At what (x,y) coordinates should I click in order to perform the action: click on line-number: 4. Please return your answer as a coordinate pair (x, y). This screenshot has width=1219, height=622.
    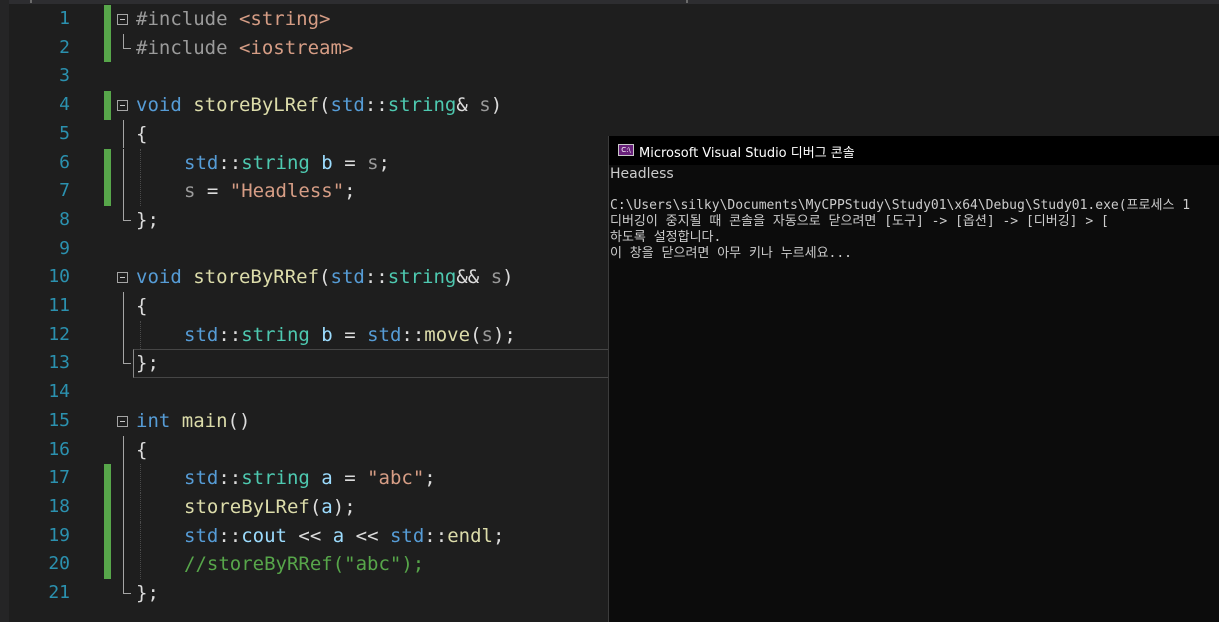
    Looking at the image, I should click on (64, 105).